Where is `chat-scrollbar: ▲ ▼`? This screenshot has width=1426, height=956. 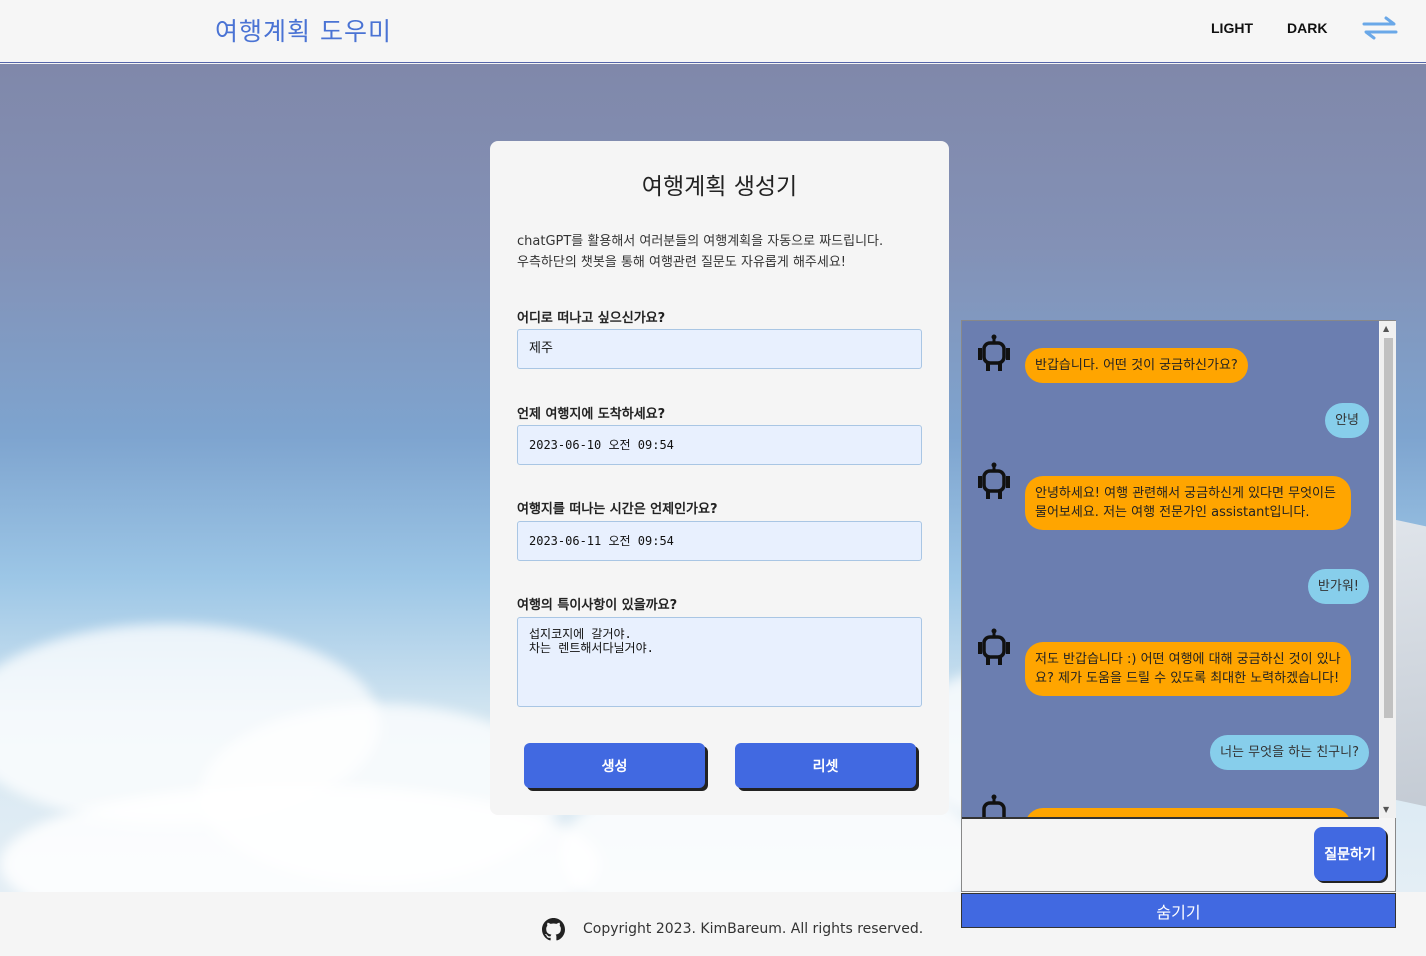 chat-scrollbar: ▲ ▼ is located at coordinates (1388, 569).